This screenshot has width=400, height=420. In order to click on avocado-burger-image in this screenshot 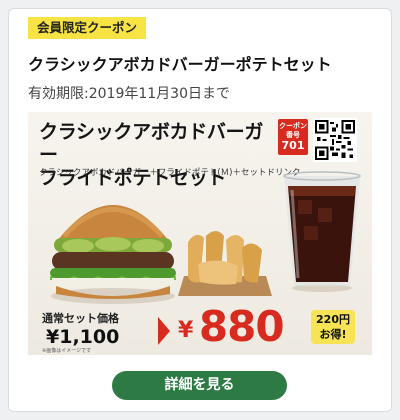, I will do `click(113, 254)`.